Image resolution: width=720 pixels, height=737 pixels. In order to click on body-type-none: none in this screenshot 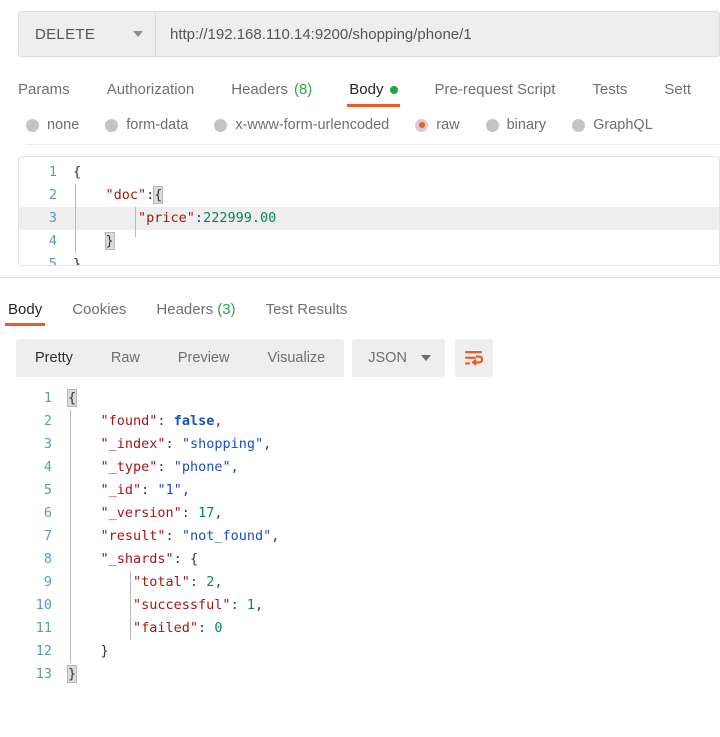, I will do `click(52, 125)`.